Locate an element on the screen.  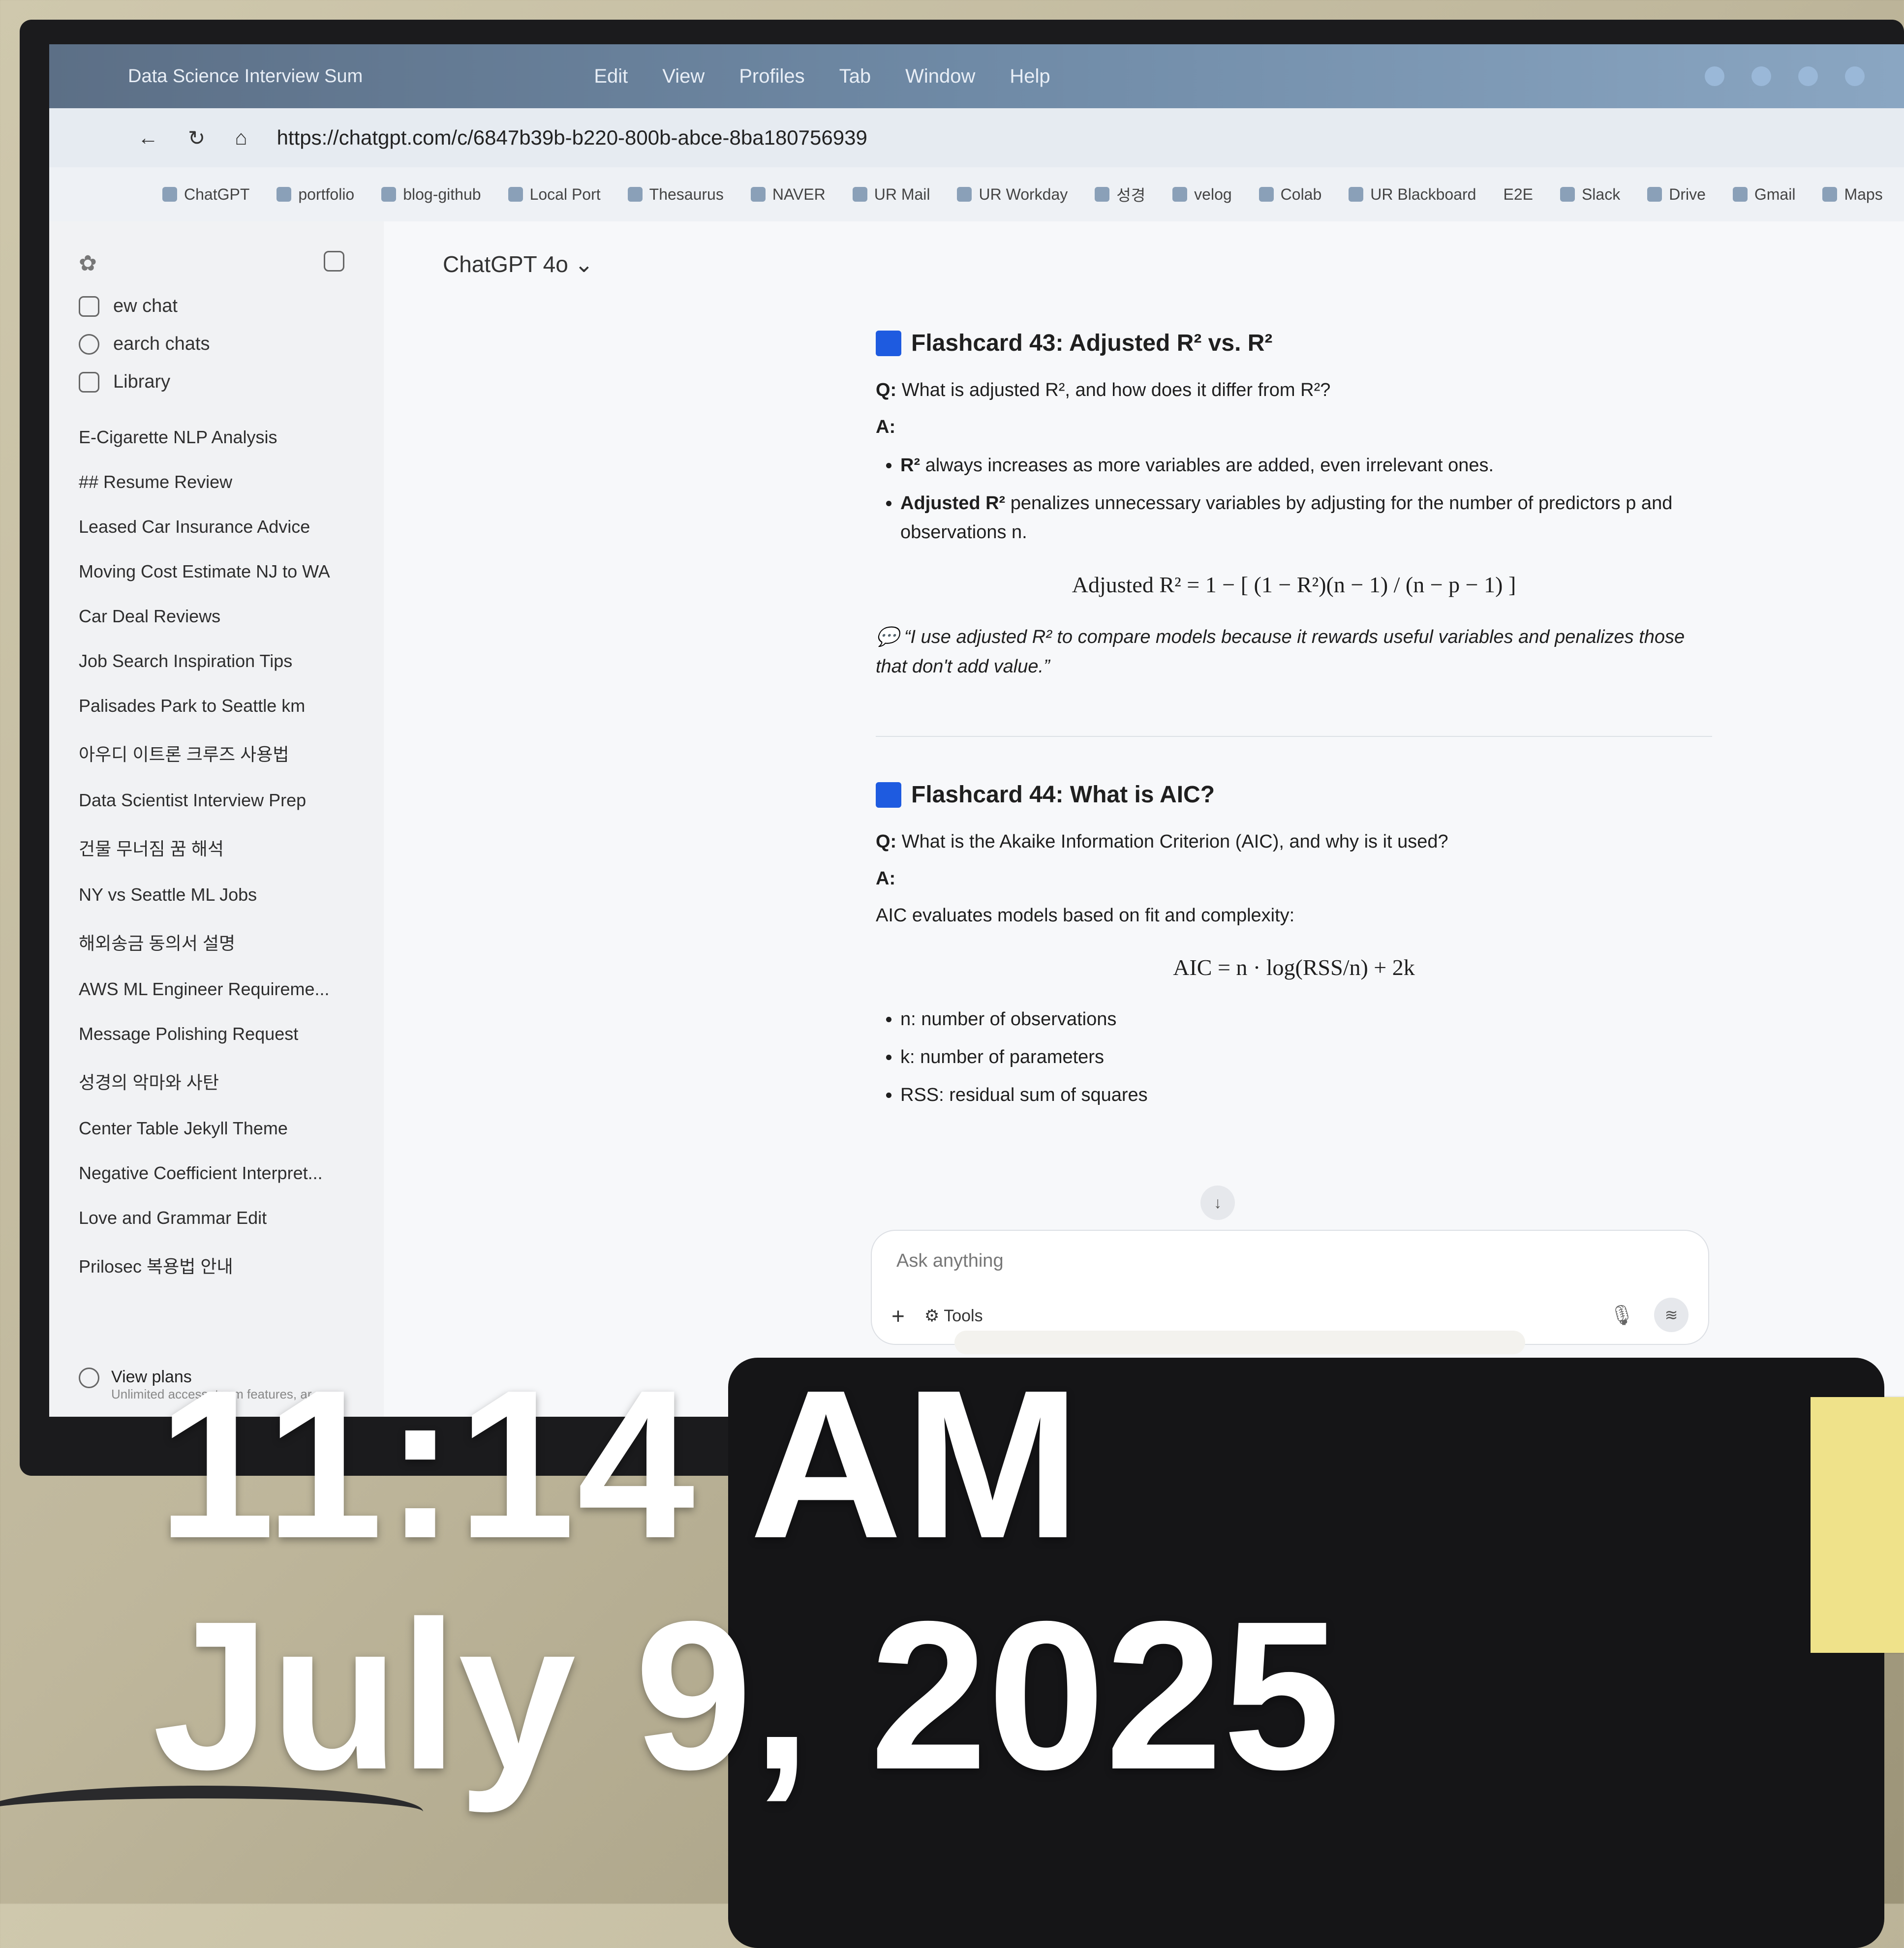
chat-history-item: Data Scientist Interview Prep is located at coordinates (231, 801).